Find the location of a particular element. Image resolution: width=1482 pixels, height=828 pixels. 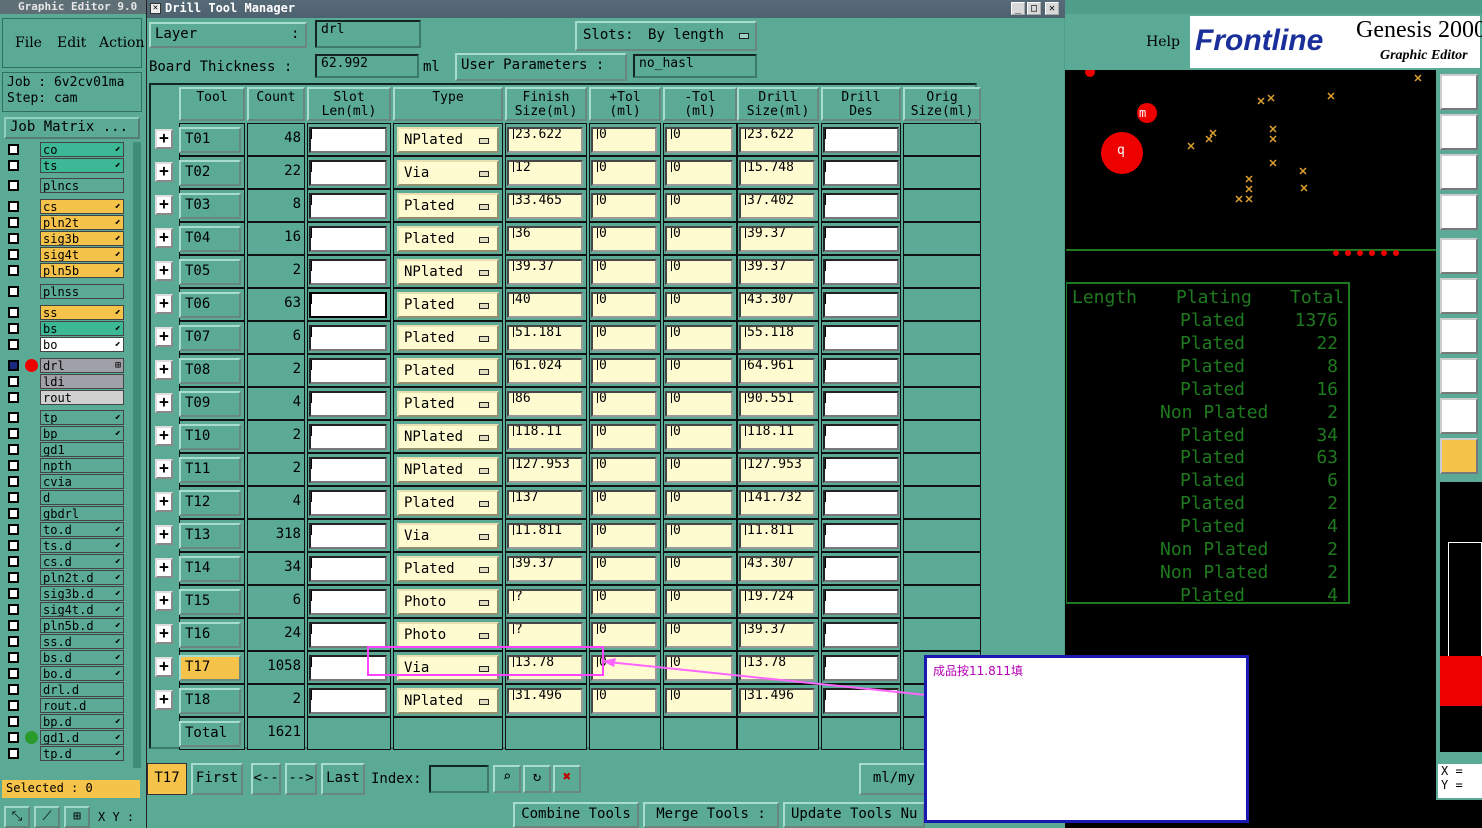

type-dropdown: NPlated is located at coordinates (448, 140).